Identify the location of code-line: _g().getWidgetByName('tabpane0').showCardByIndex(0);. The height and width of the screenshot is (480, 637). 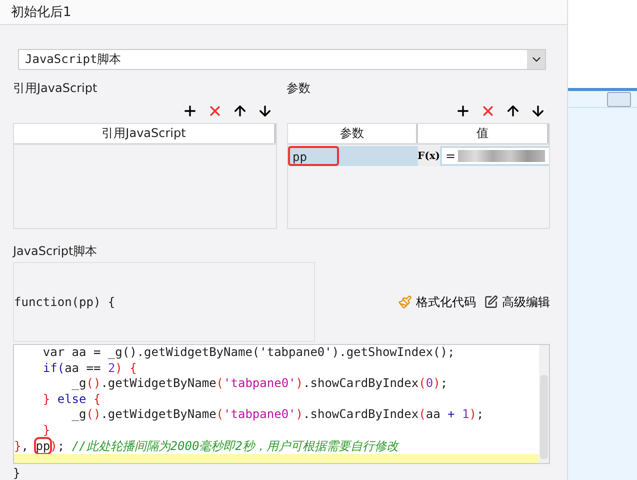
(259, 384).